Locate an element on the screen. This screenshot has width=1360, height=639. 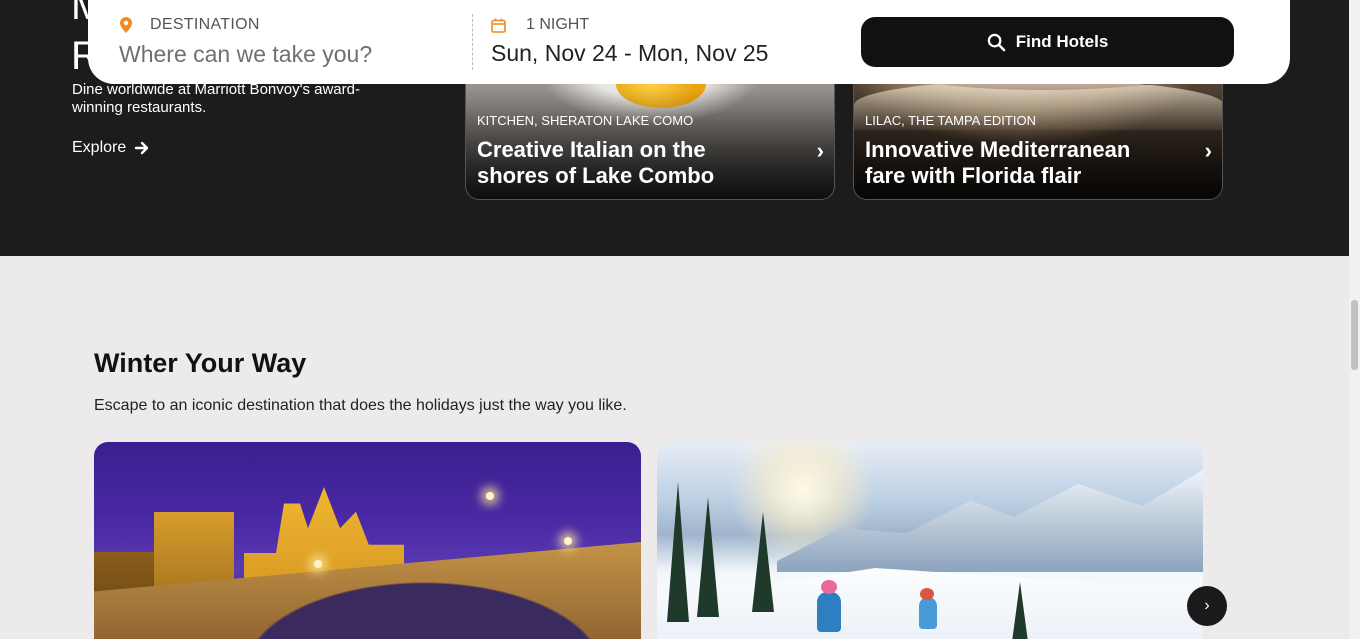
page-scrollbar is located at coordinates (1354, 319).